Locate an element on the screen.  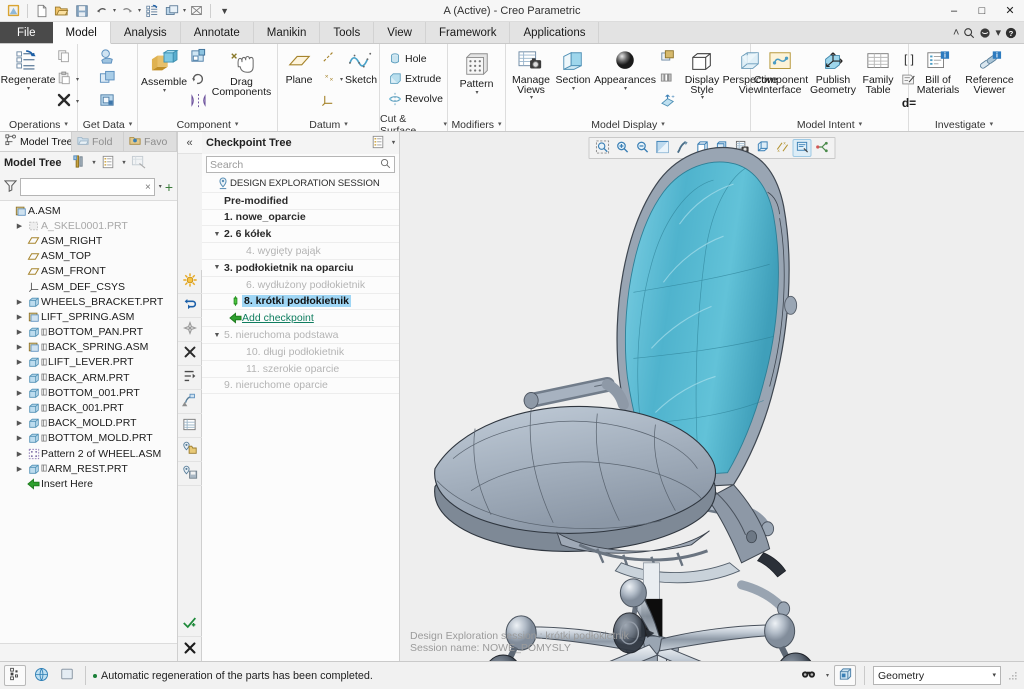
tab-folder-browser: Fold is located at coordinates (98, 141).